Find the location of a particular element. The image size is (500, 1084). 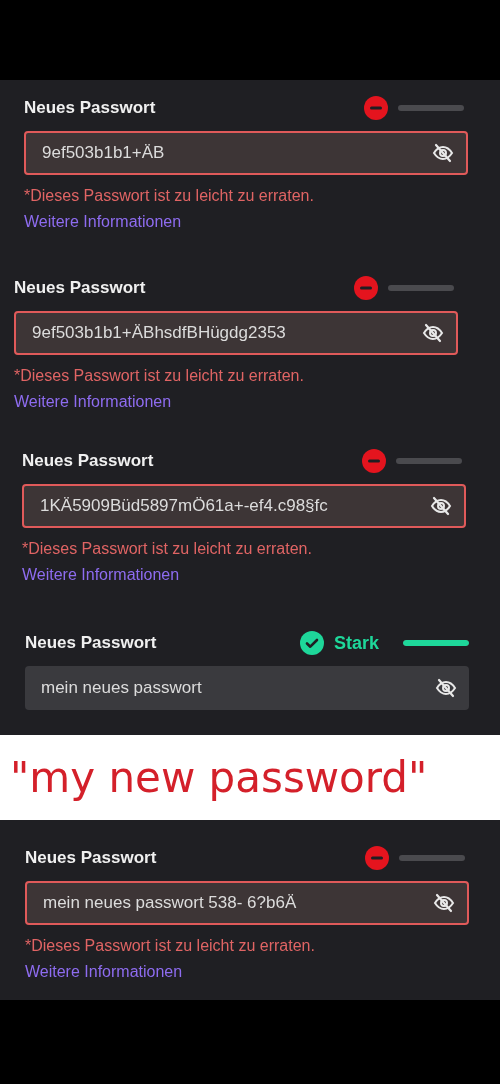

password-field: 9ef503b1b1+ÄB is located at coordinates (246, 153).